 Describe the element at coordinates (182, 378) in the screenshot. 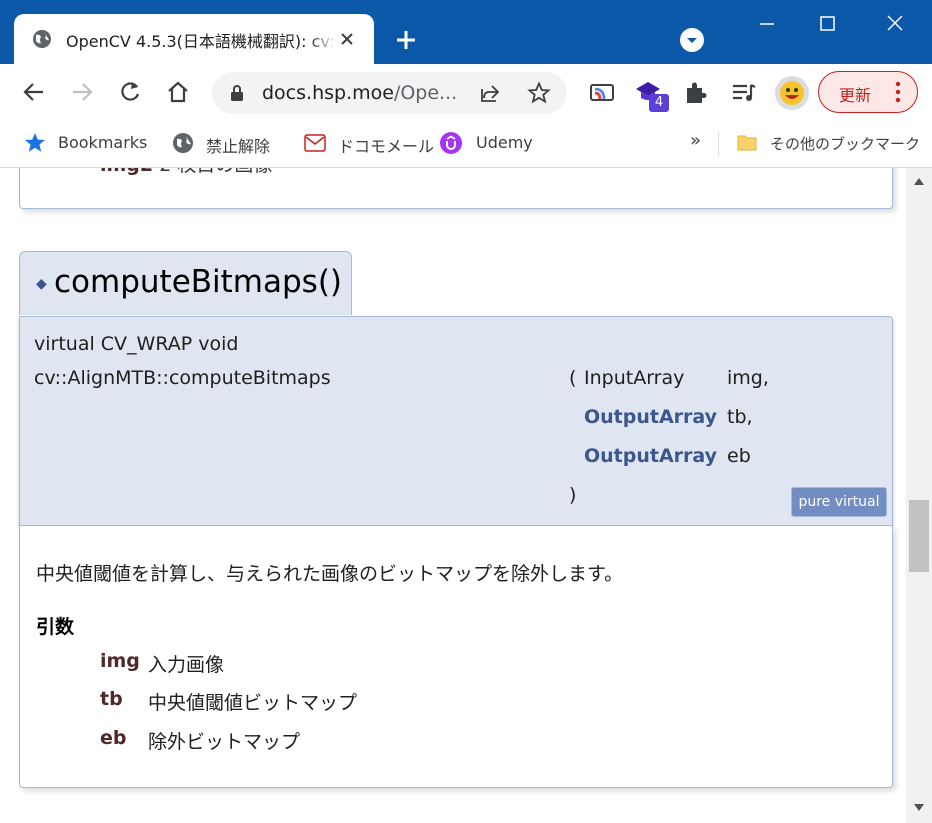

I see `prototype-function-name: cv::AlignMTB::computeBitmaps` at that location.